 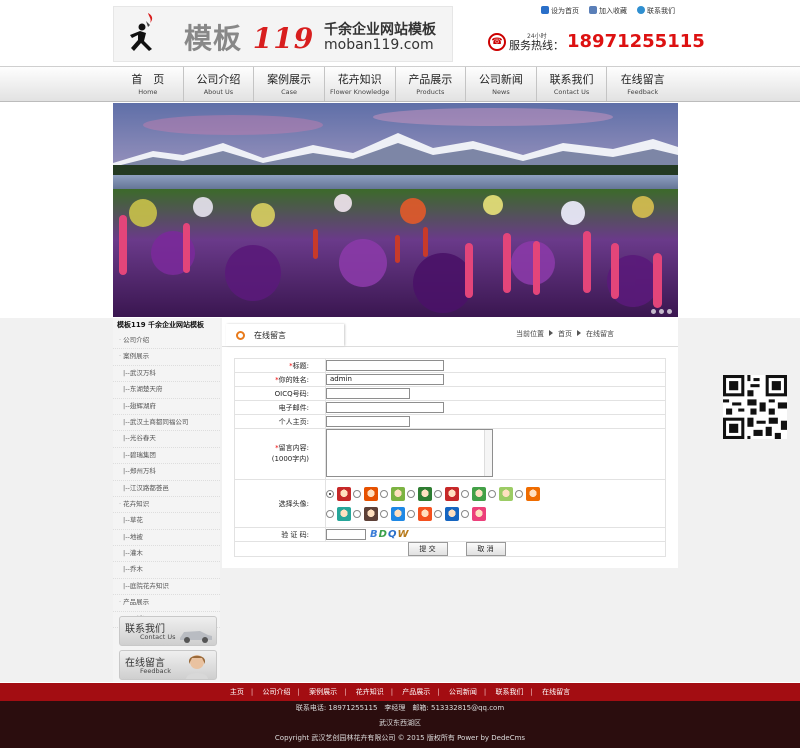 I want to click on footer-link: 产品展示, so click(x=416, y=692).